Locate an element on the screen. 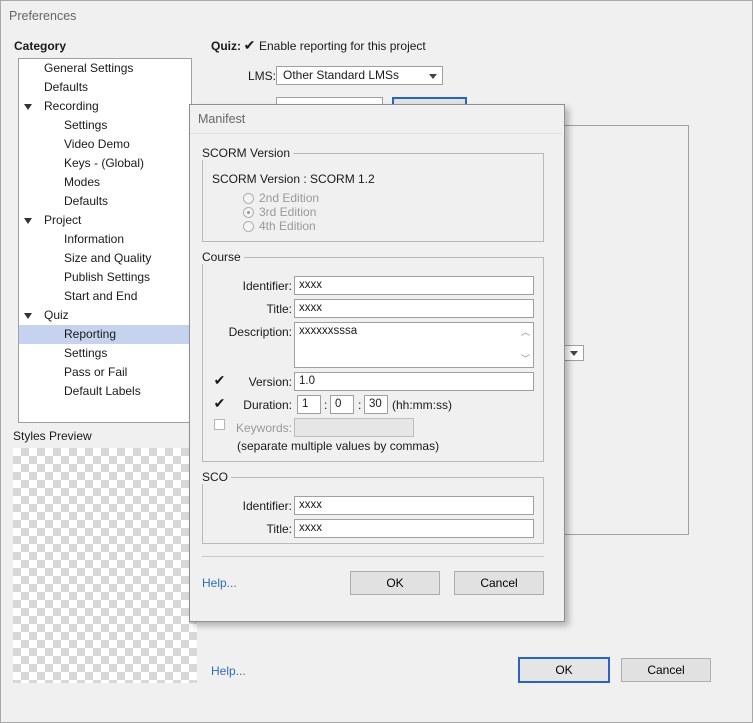 This screenshot has height=723, width=753. course-keywords-label: Keywords: is located at coordinates (263, 428).